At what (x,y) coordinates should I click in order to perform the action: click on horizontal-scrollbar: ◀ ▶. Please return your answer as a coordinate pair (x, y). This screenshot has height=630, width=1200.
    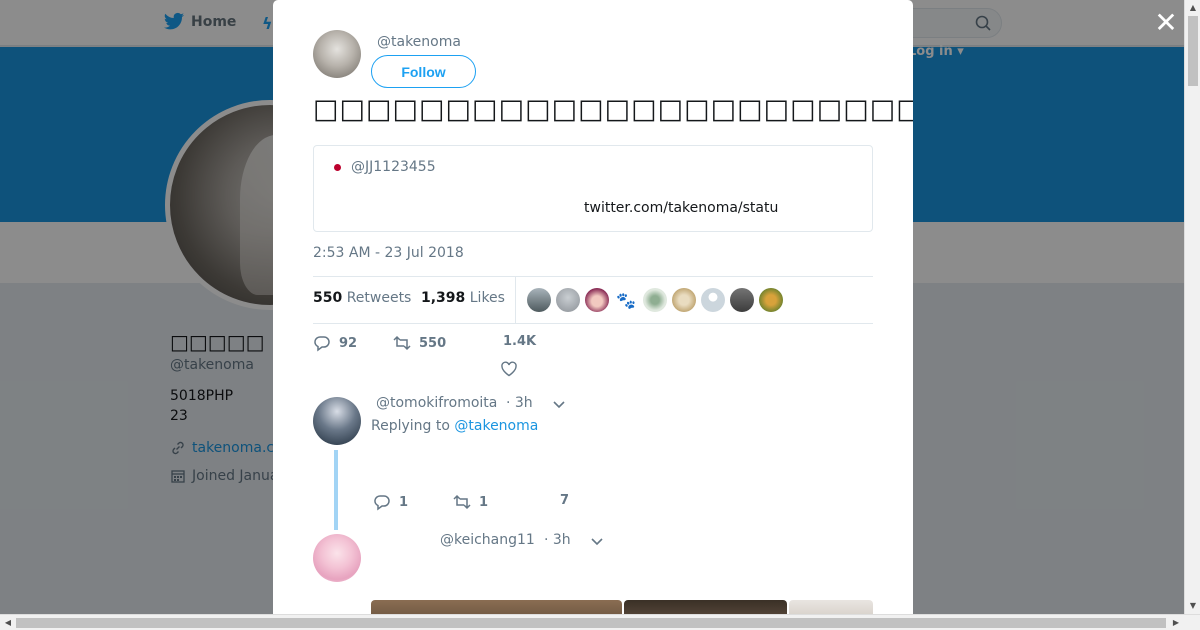
    Looking at the image, I should click on (600, 622).